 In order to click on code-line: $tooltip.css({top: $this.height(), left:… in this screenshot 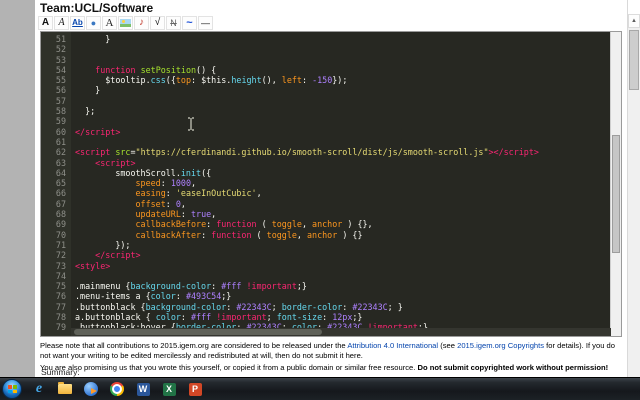, I will do `click(211, 80)`.